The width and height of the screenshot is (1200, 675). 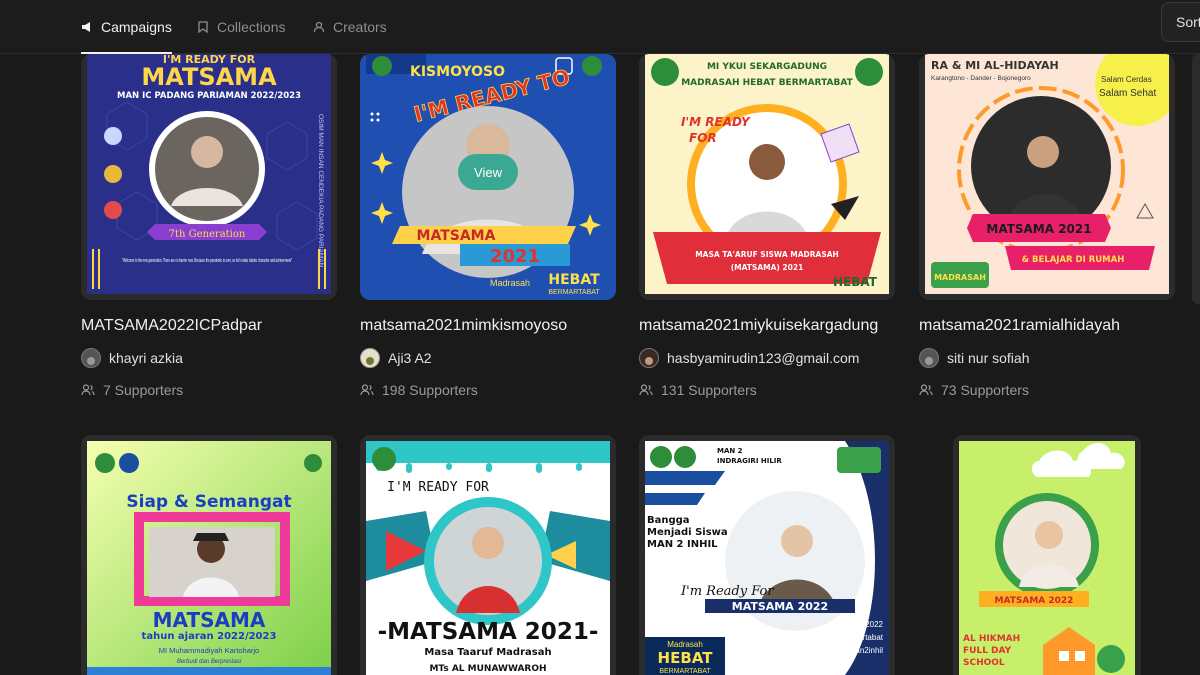 I want to click on poster-line: & BELAJAR DI RUMAH, so click(x=1073, y=260).